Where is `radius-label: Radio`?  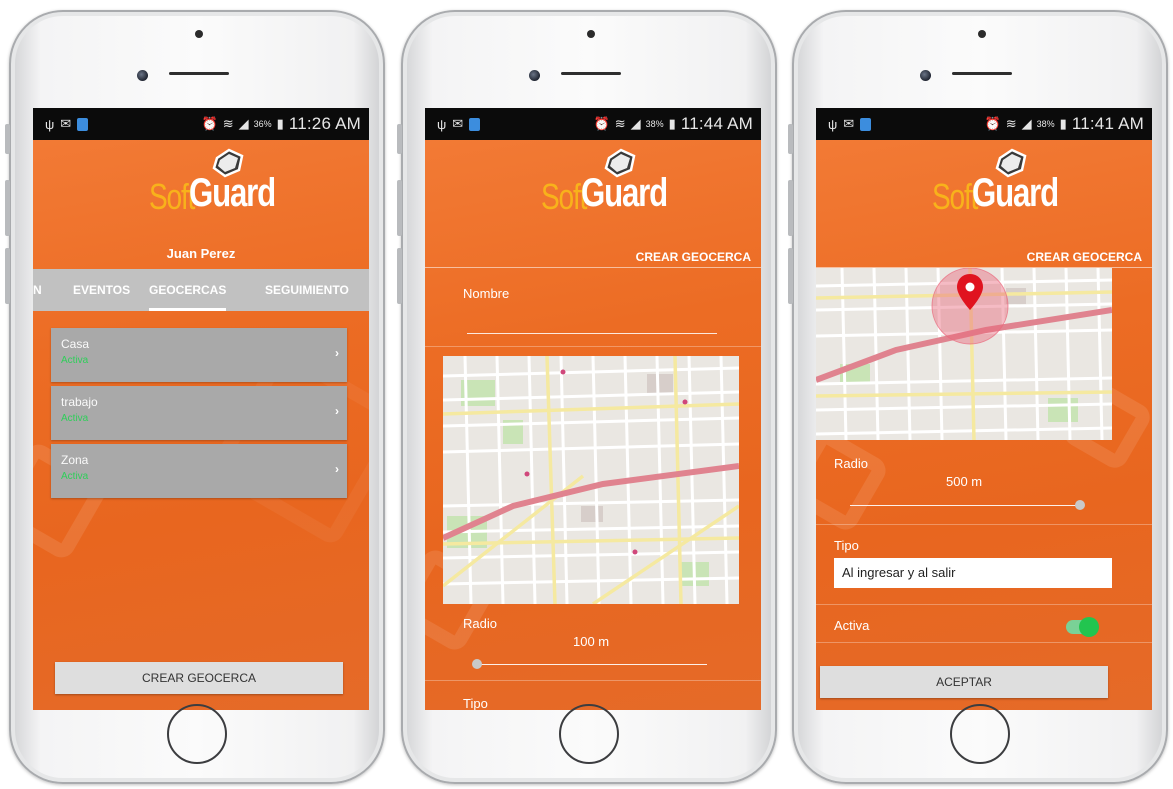
radius-label: Radio is located at coordinates (480, 623).